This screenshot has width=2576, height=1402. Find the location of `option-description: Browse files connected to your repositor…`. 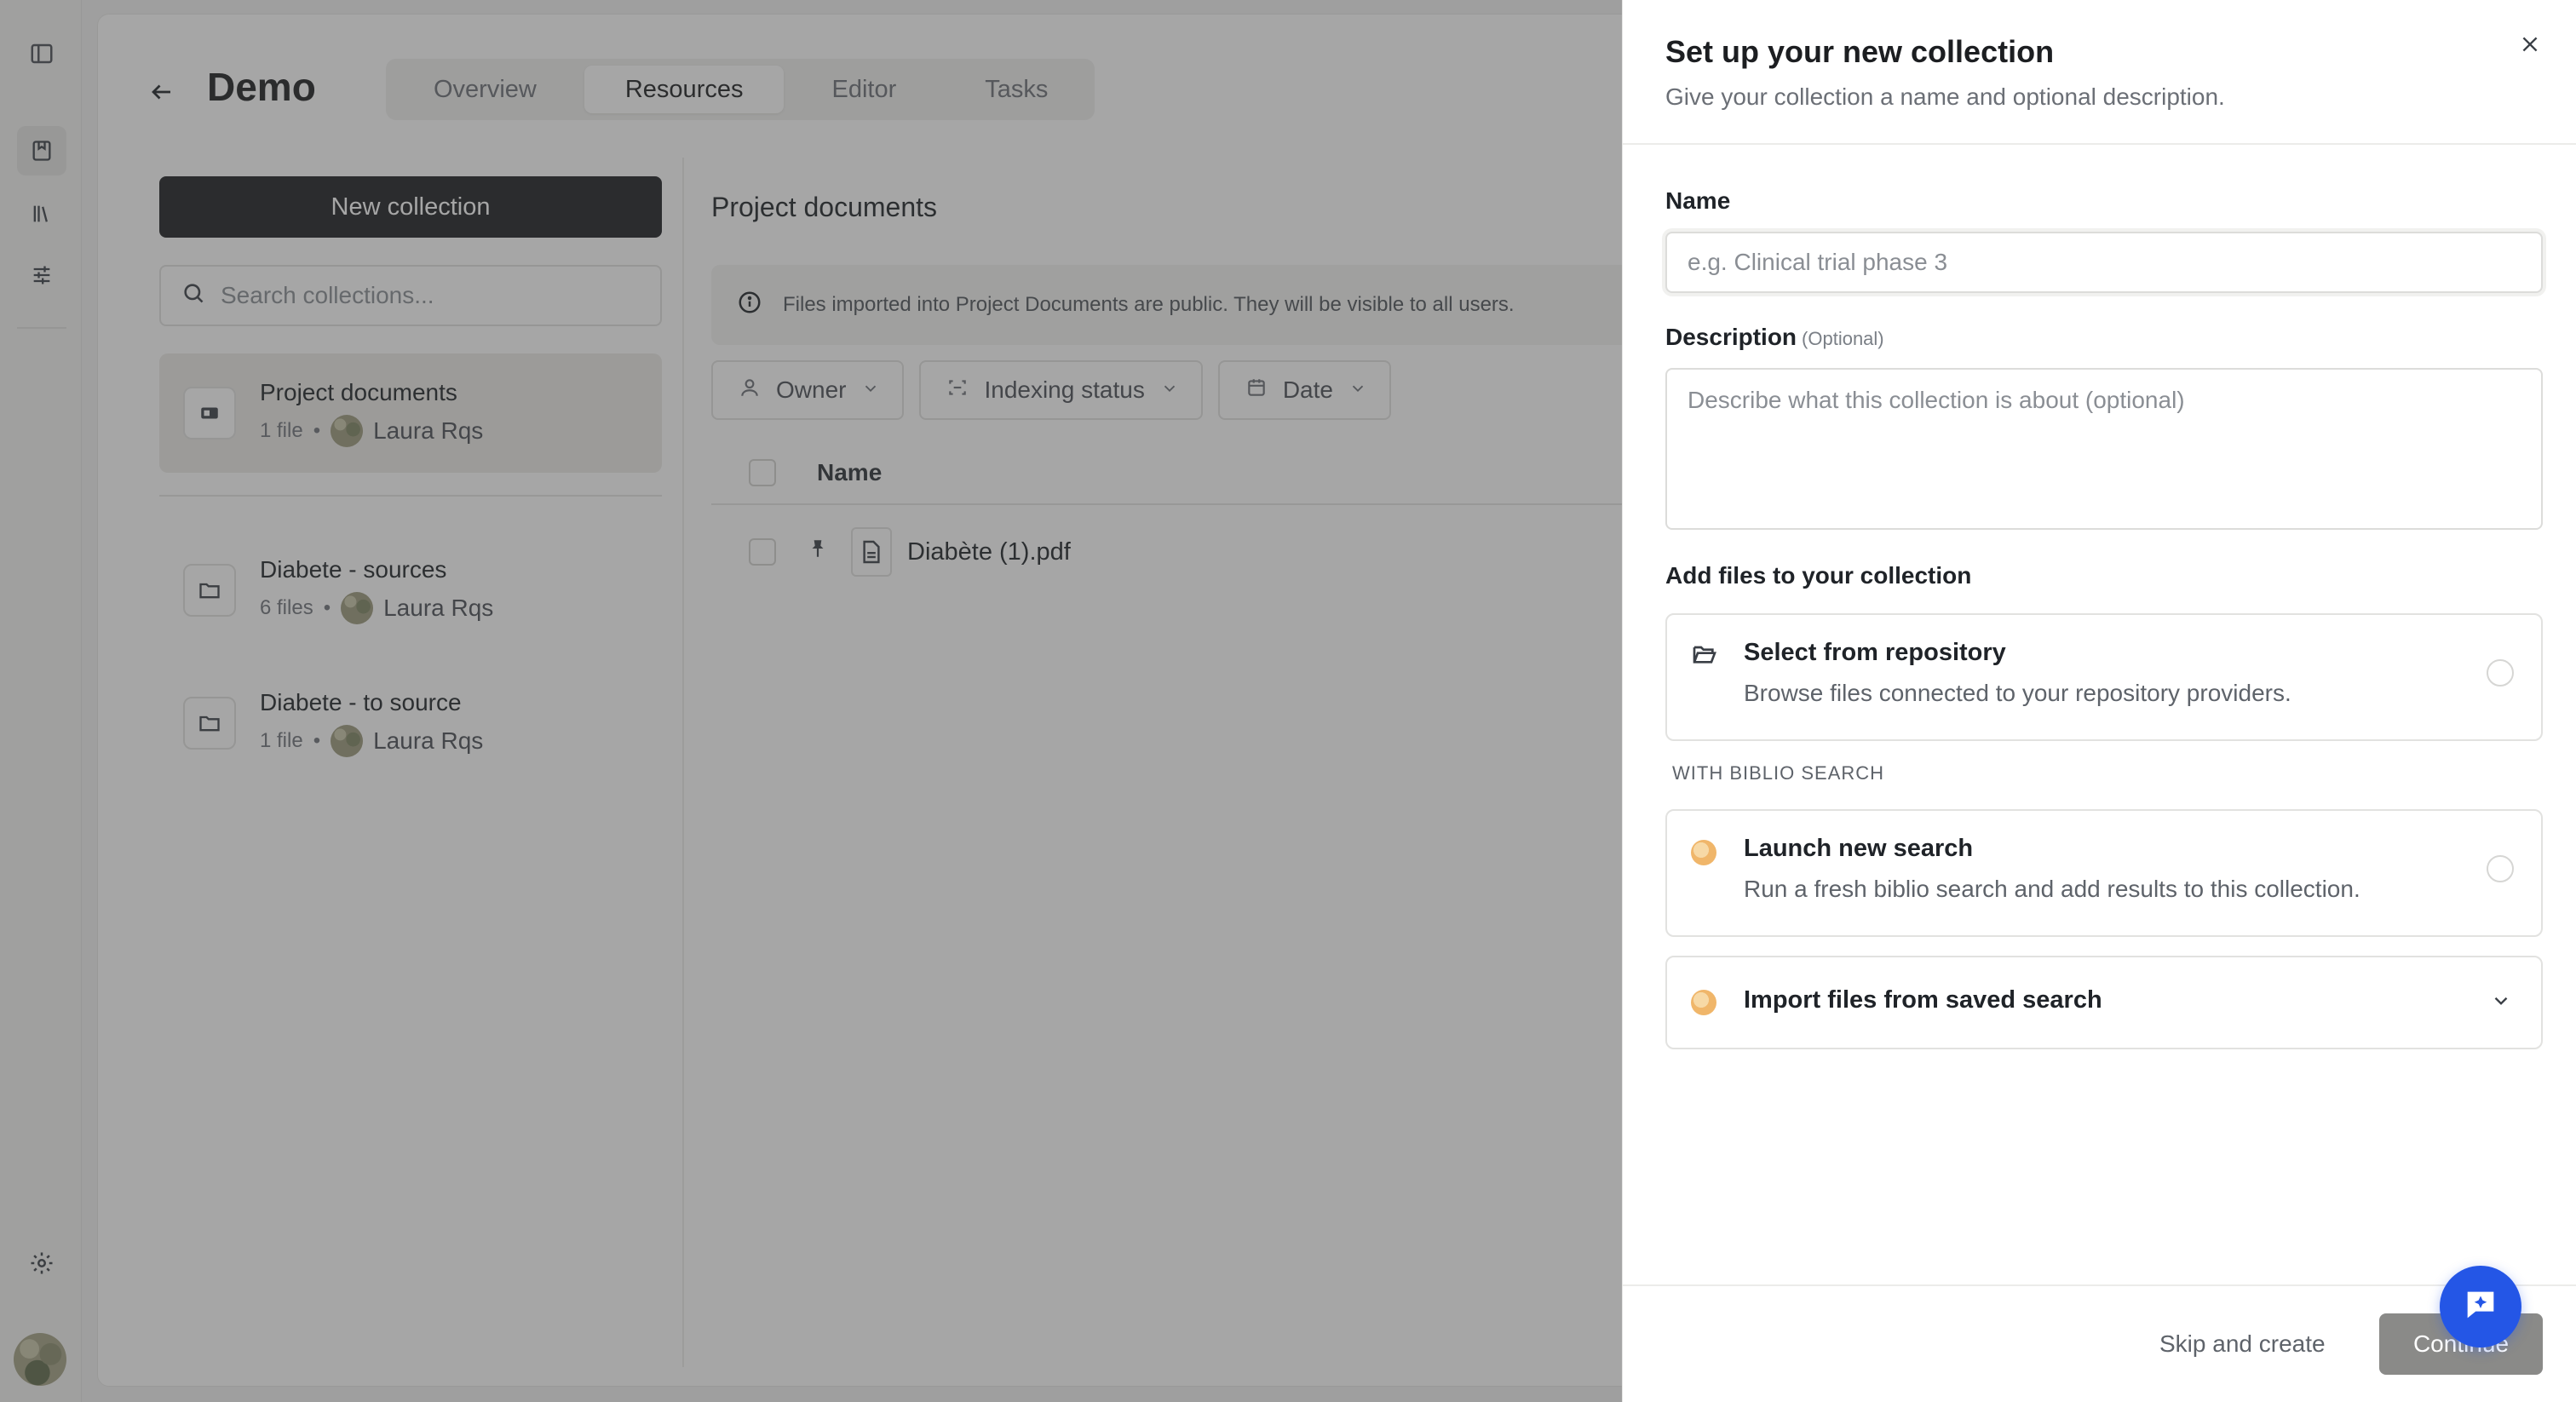

option-description: Browse files connected to your repositor… is located at coordinates (2018, 693).